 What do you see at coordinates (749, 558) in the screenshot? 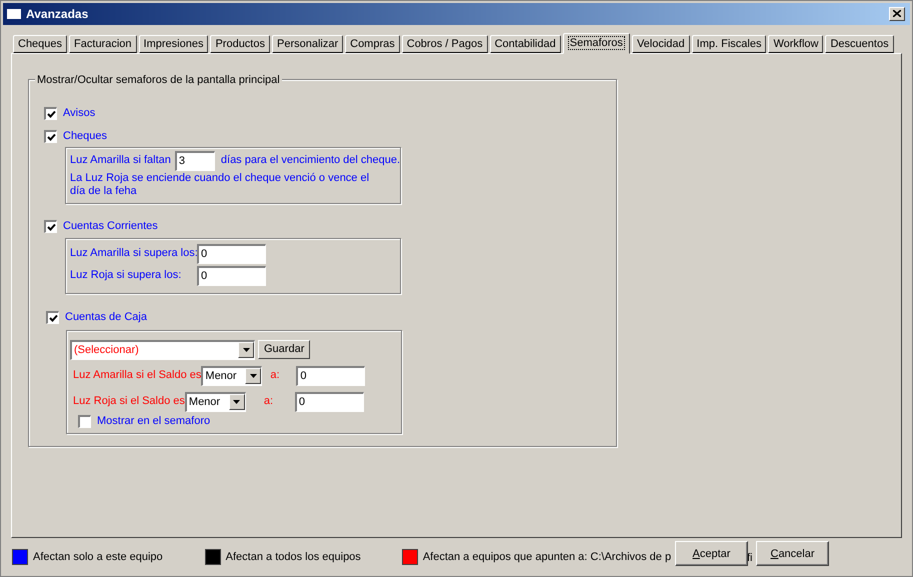
I see `legend-text: fi` at bounding box center [749, 558].